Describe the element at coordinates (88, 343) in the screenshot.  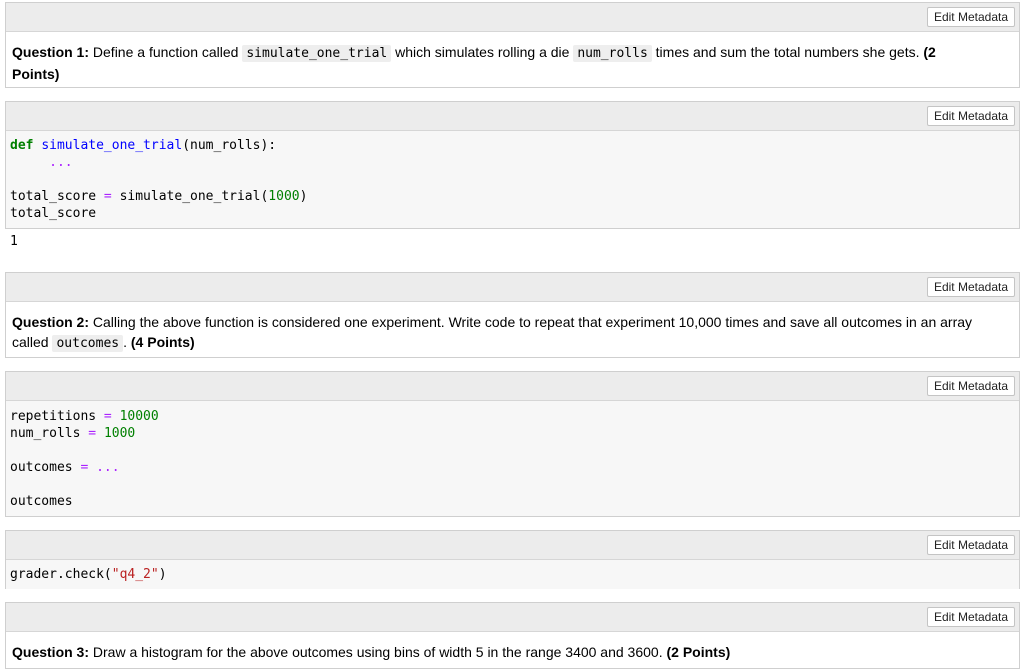
I see `inline-code-outcomes: outcomes` at that location.